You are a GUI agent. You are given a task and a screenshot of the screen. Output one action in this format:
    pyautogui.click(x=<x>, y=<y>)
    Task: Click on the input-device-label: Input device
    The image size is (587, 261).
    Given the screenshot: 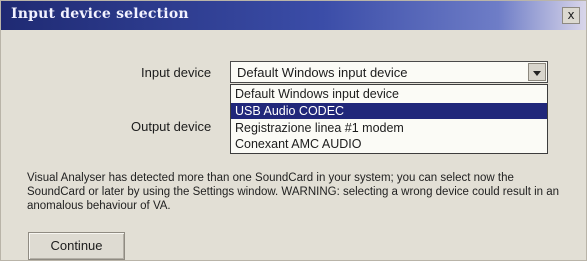 What is the action you would take?
    pyautogui.click(x=176, y=72)
    